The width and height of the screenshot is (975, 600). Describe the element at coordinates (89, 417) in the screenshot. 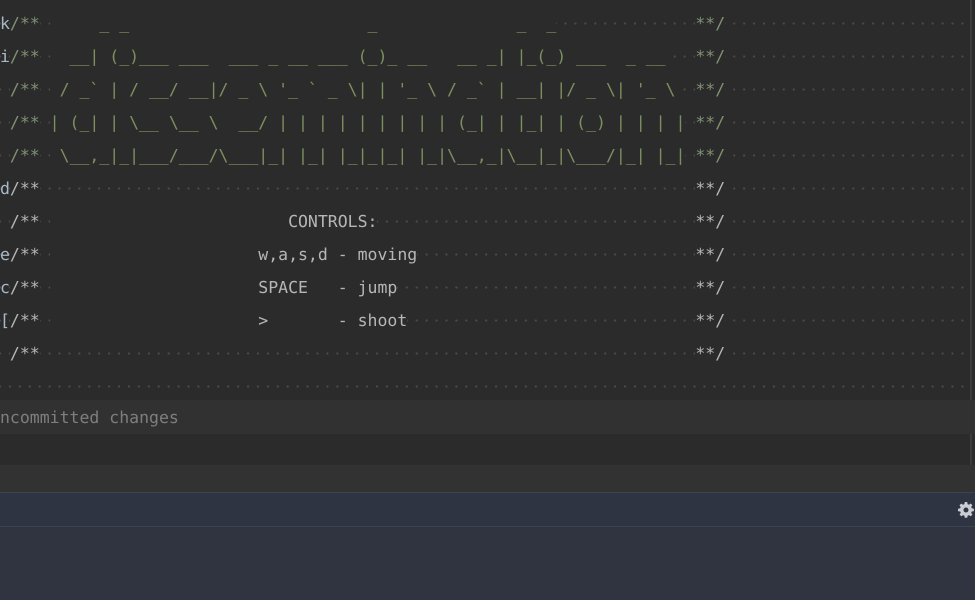

I see `status-text: ncommitted changes` at that location.